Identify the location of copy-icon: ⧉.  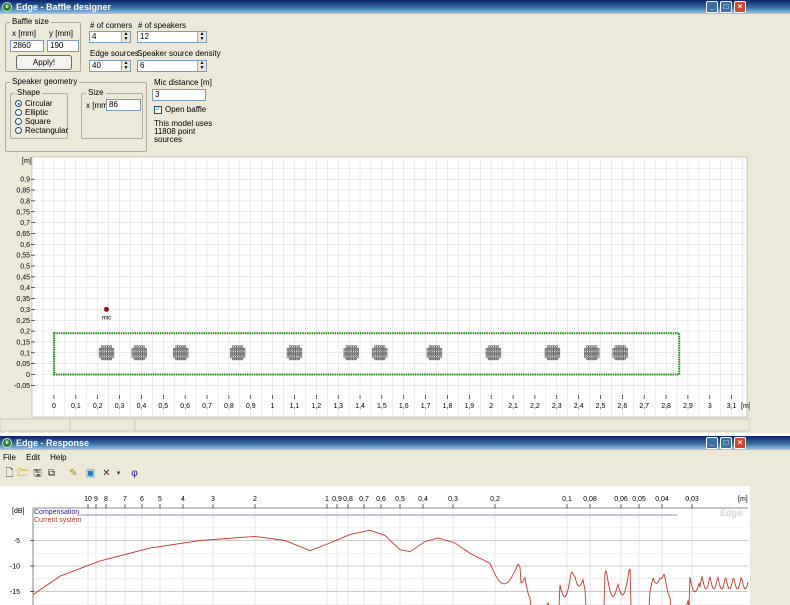
(51, 473).